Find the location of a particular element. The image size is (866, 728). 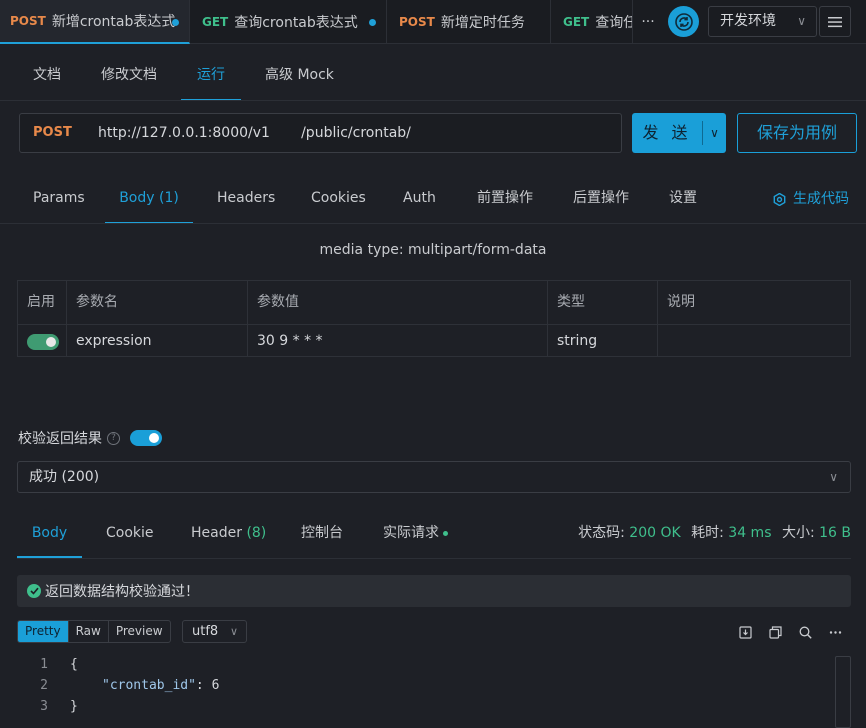

param-value-cell: 30 9 * * * is located at coordinates (398, 340).